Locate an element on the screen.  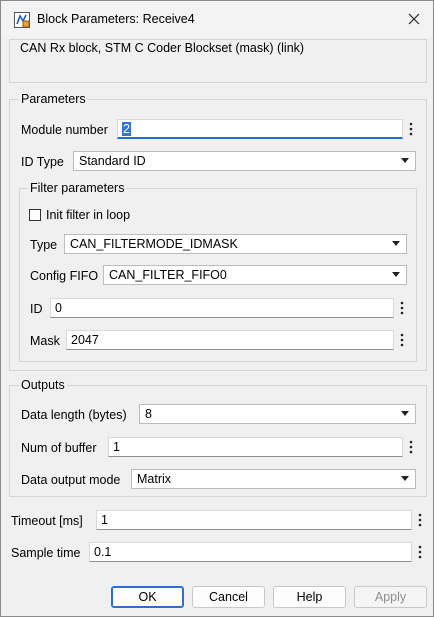
config-fifo-select: CAN_FILTER_FIFO0 is located at coordinates (255, 275).